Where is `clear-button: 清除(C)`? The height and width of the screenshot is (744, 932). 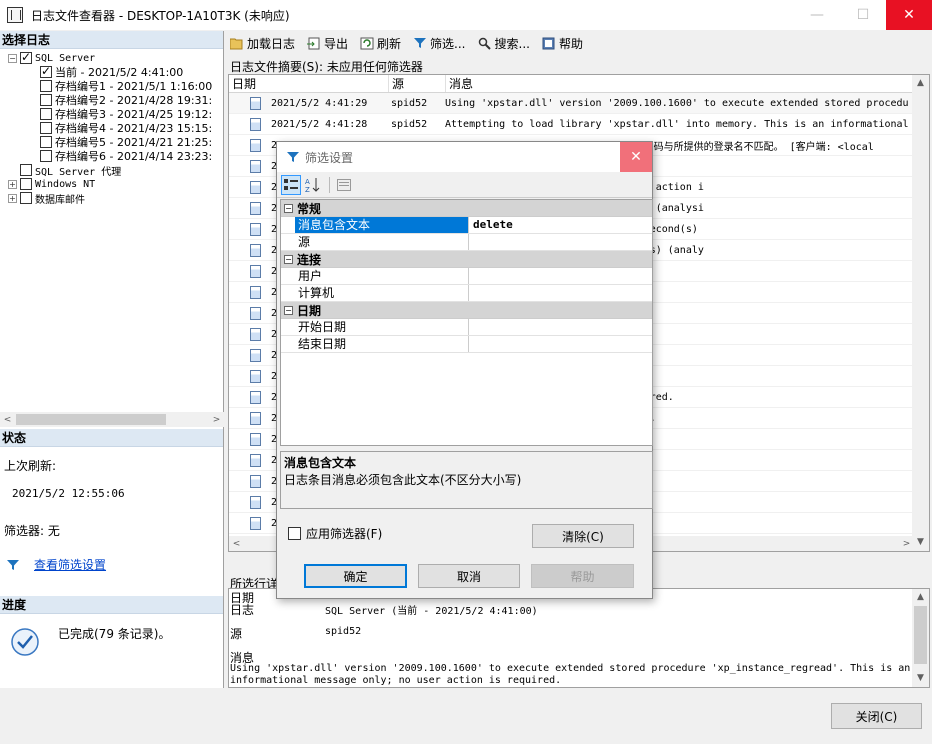
clear-button: 清除(C) is located at coordinates (583, 536).